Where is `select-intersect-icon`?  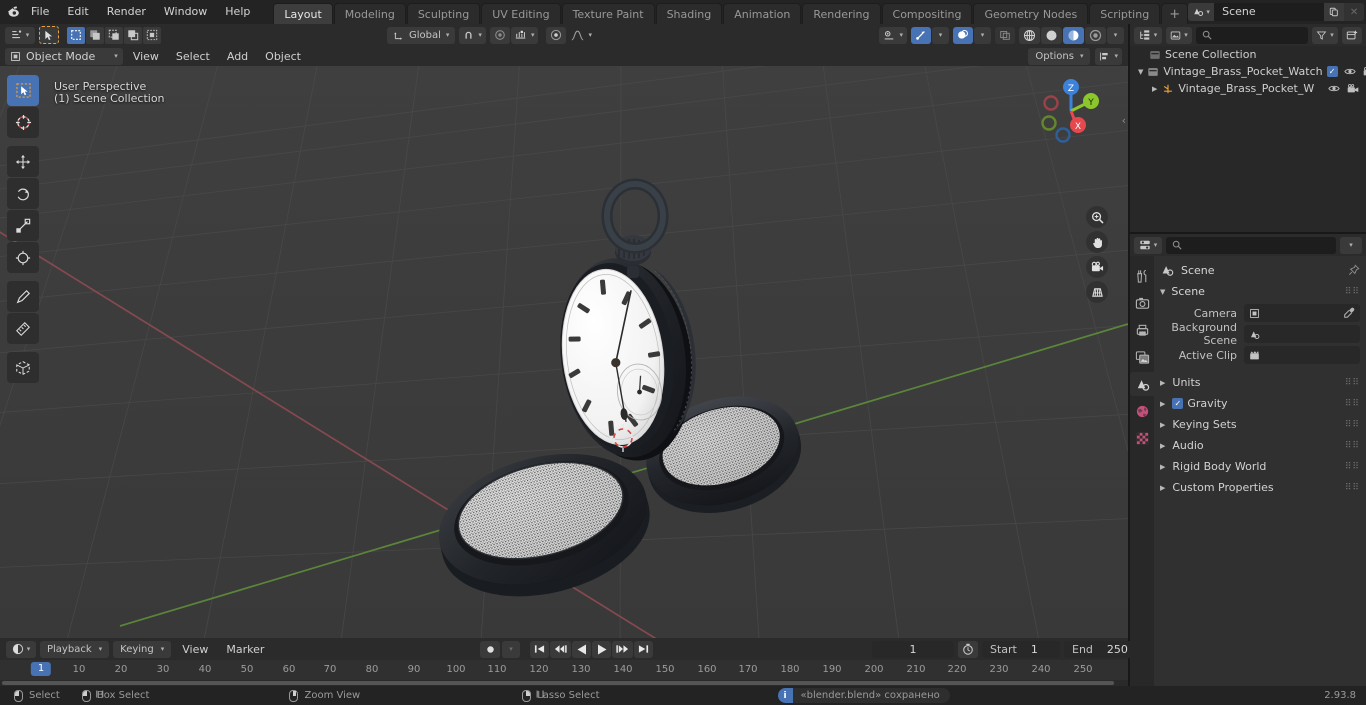 select-intersect-icon is located at coordinates (133, 35).